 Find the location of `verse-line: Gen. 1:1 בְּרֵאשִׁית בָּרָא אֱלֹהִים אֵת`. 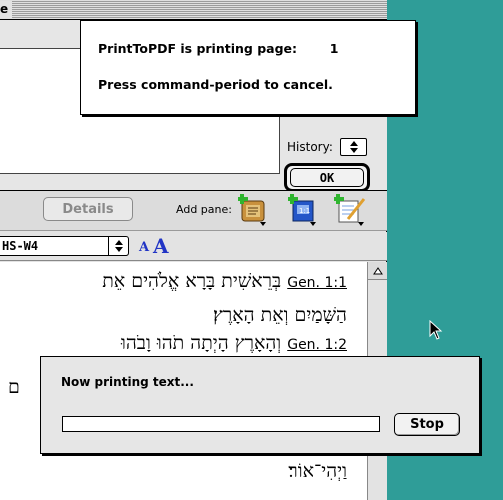

verse-line: Gen. 1:1 בְּרֵאשִׁית בָּרָא אֱלֹהִים אֵת is located at coordinates (224, 281).